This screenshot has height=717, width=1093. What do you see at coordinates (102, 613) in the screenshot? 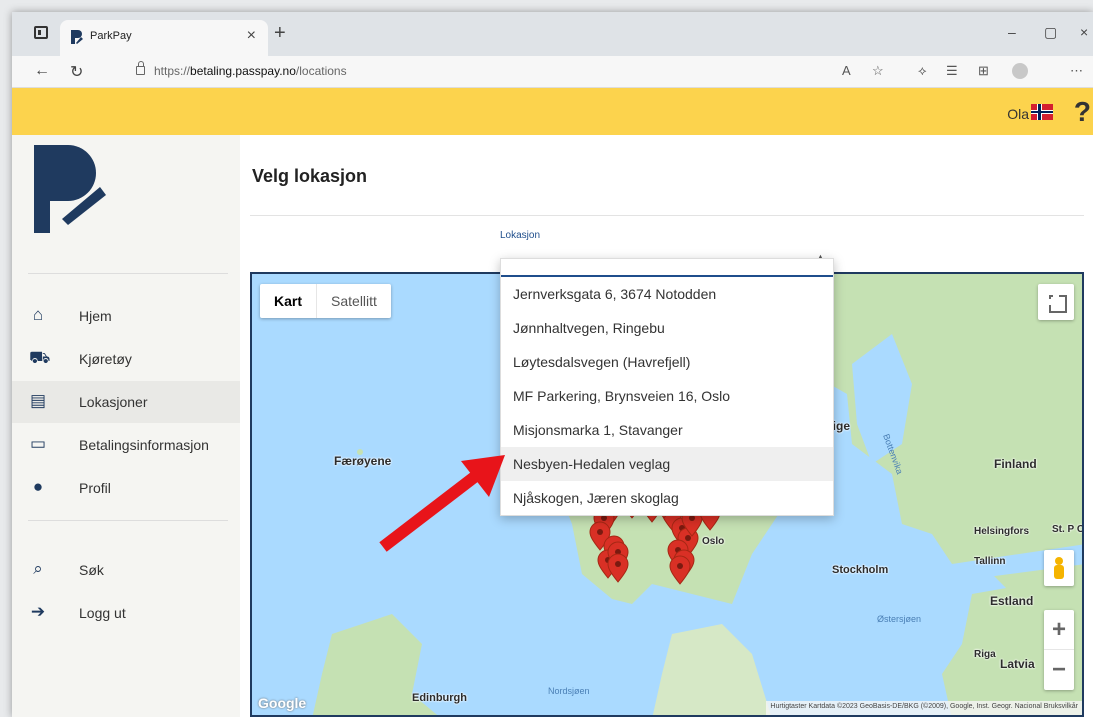
I see `sidebar-item-label: Logg ut` at bounding box center [102, 613].